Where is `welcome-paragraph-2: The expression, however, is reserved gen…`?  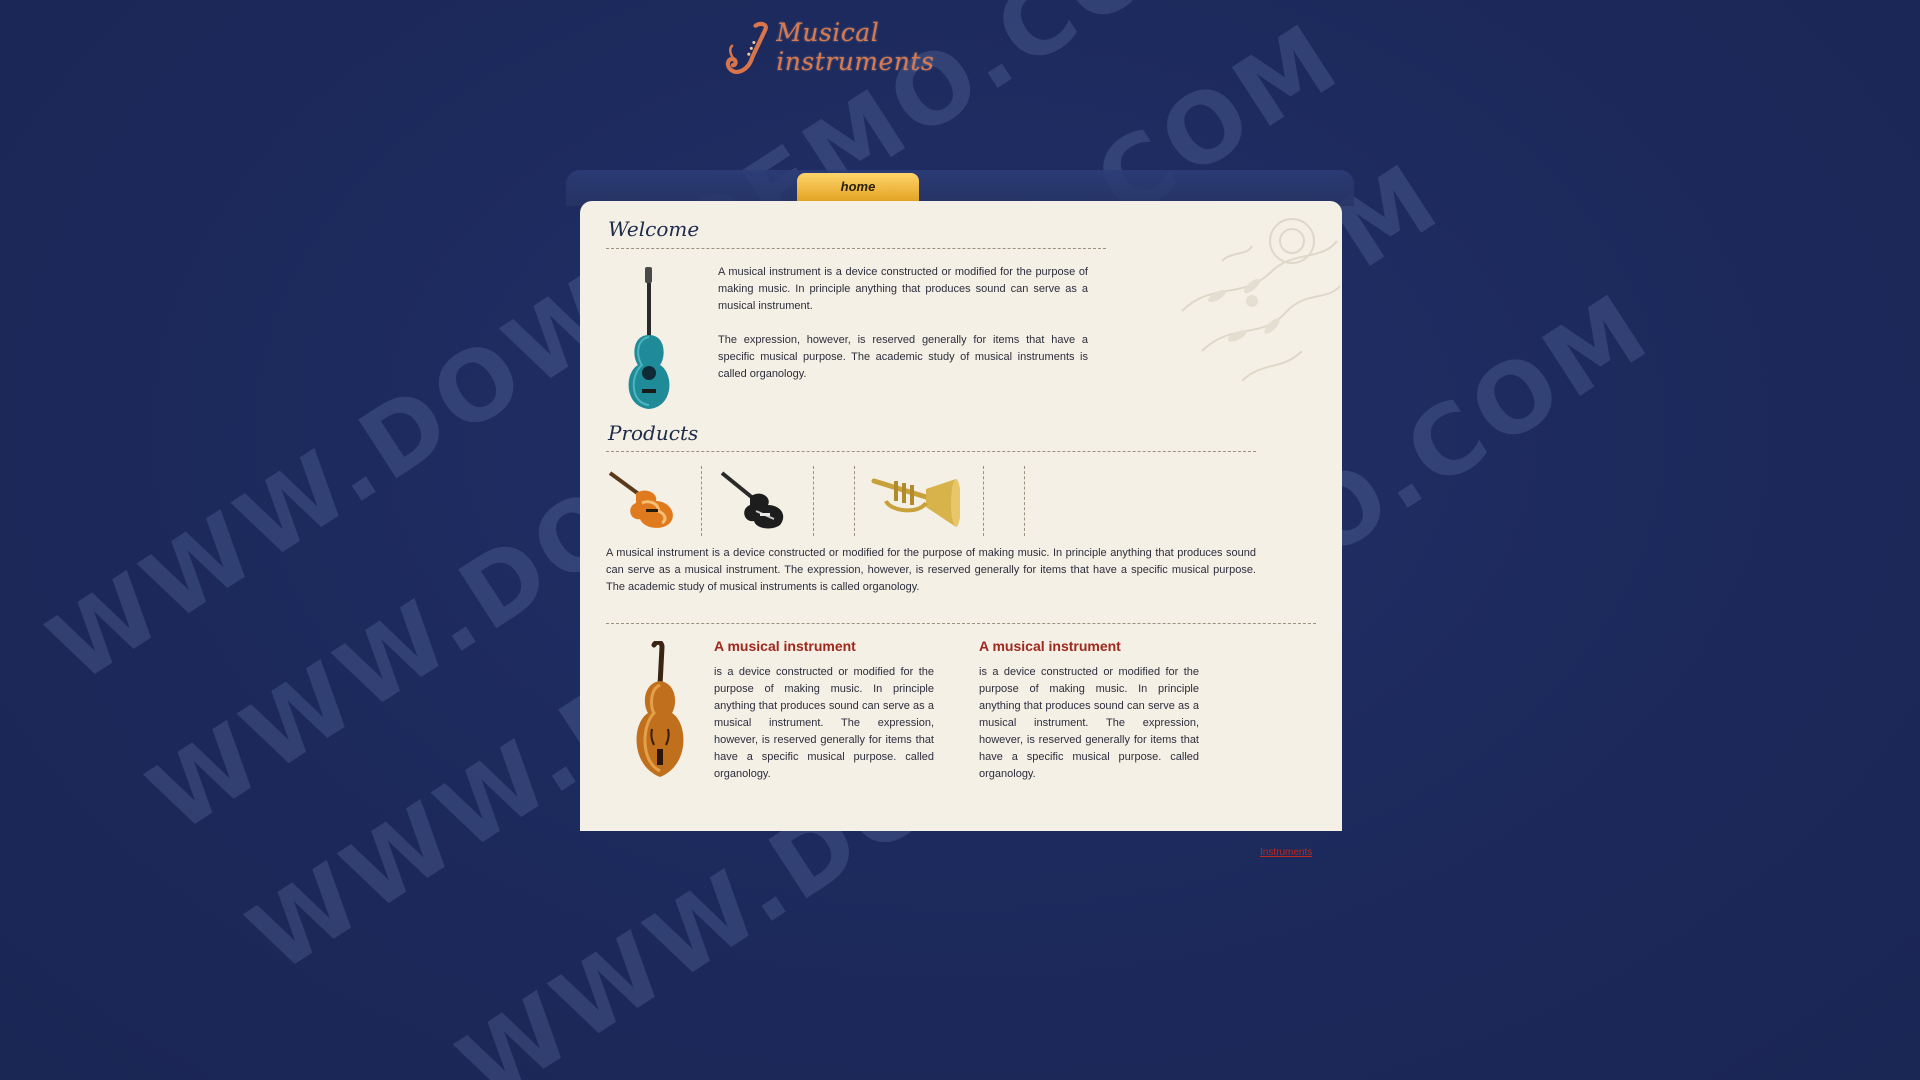 welcome-paragraph-2: The expression, however, is reserved gen… is located at coordinates (903, 357).